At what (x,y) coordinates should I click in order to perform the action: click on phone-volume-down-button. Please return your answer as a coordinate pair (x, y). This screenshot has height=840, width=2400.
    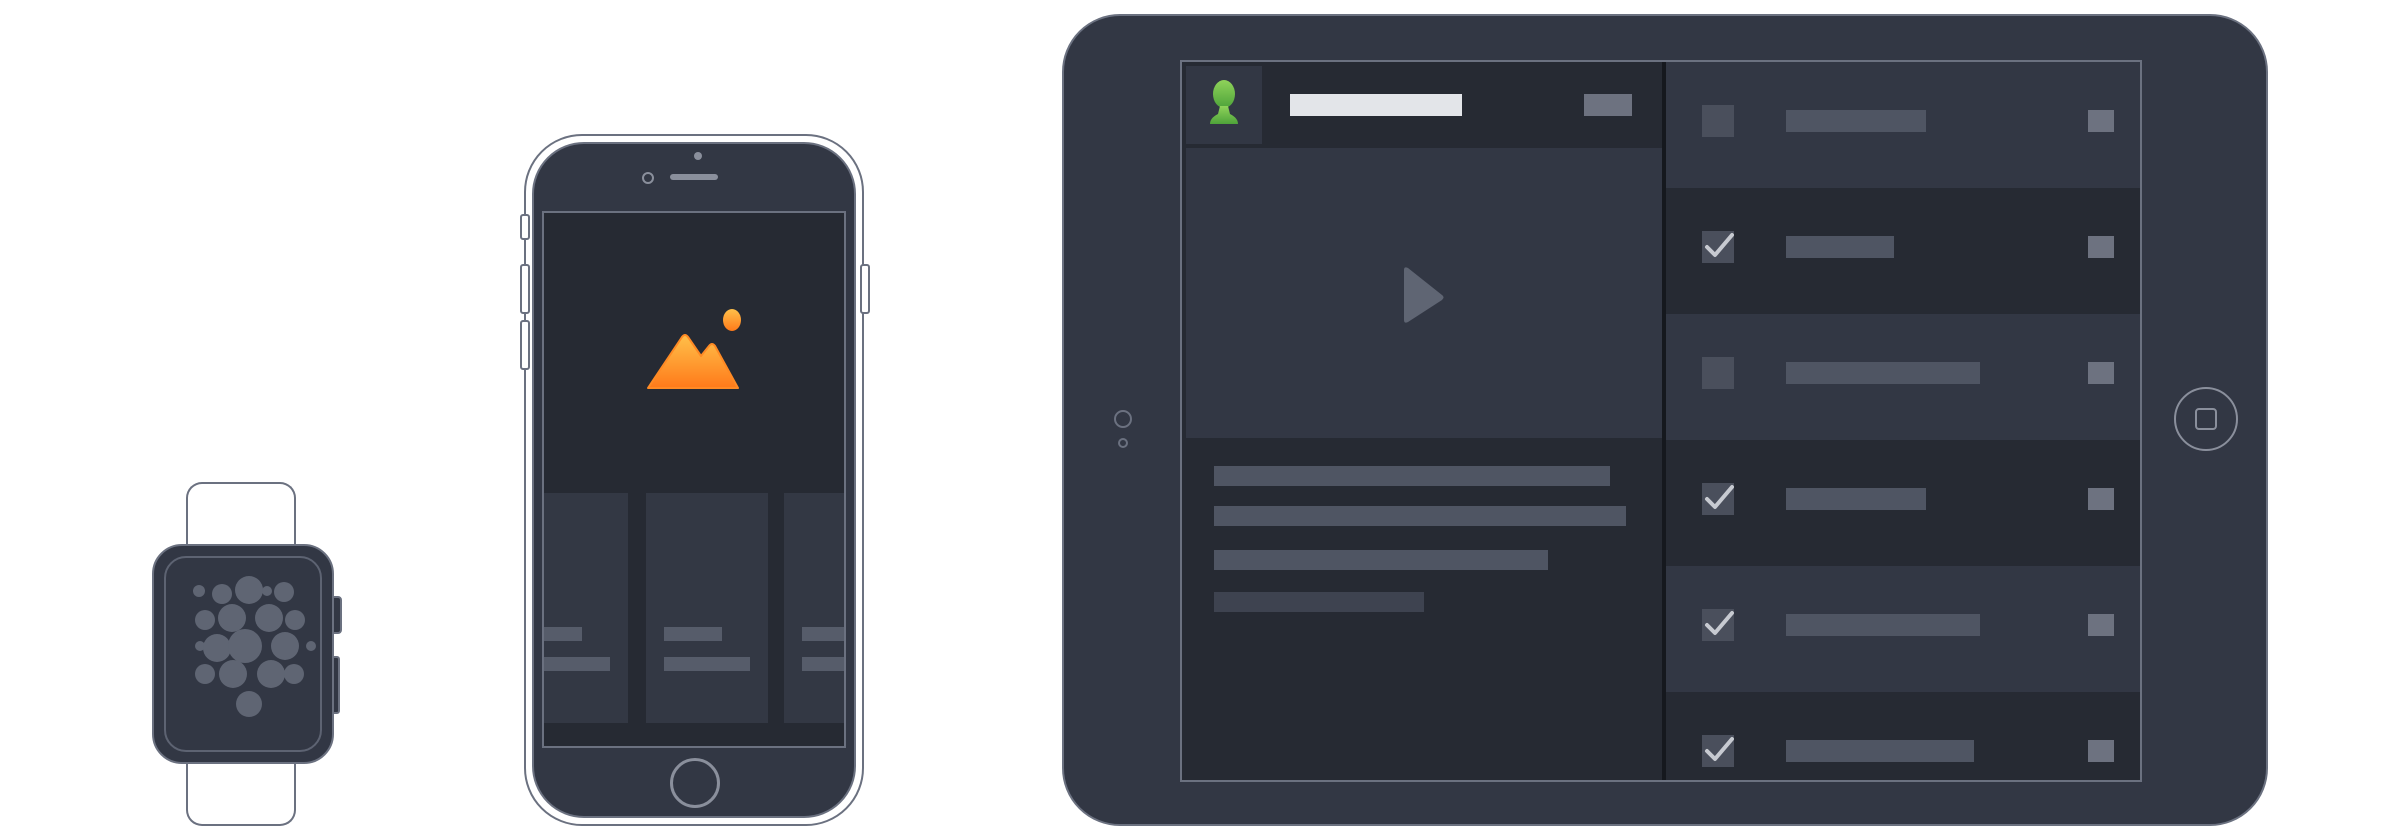
    Looking at the image, I should click on (525, 345).